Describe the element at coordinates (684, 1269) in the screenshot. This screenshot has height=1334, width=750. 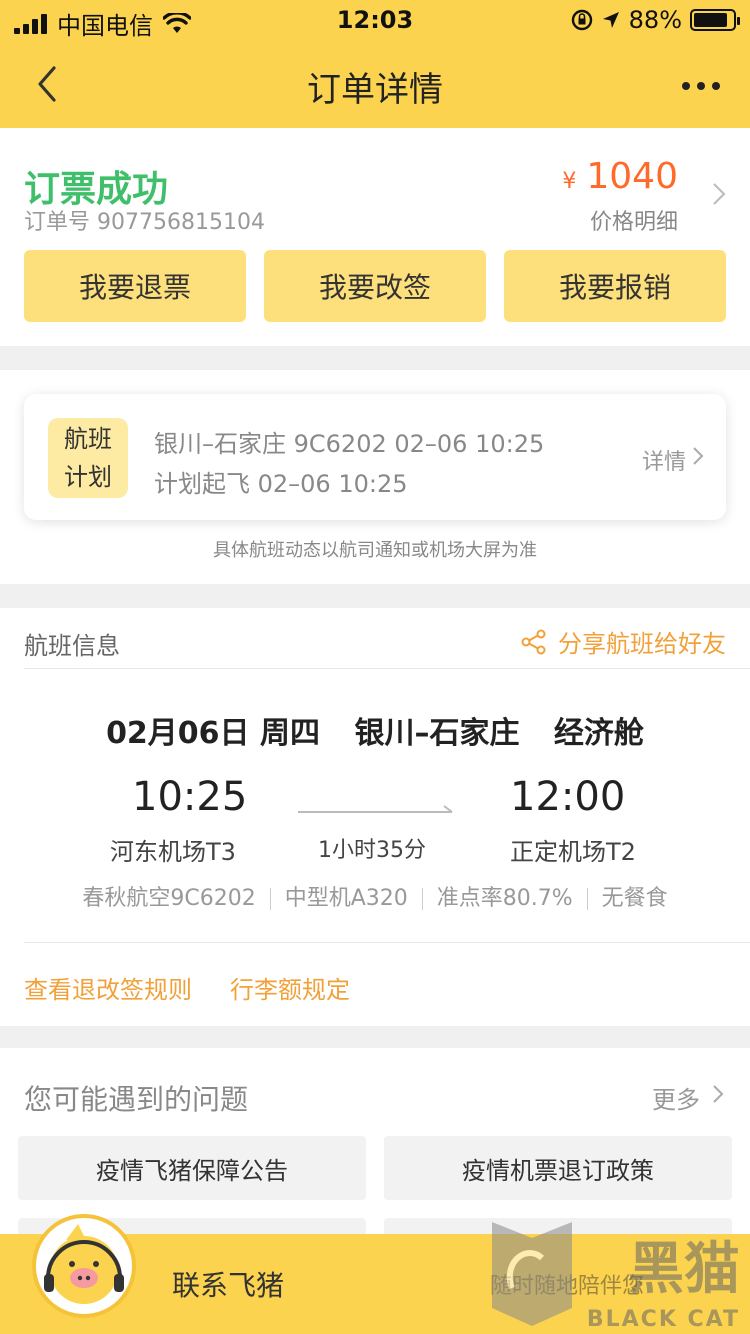
I see `watermark-title: 黑猫` at that location.